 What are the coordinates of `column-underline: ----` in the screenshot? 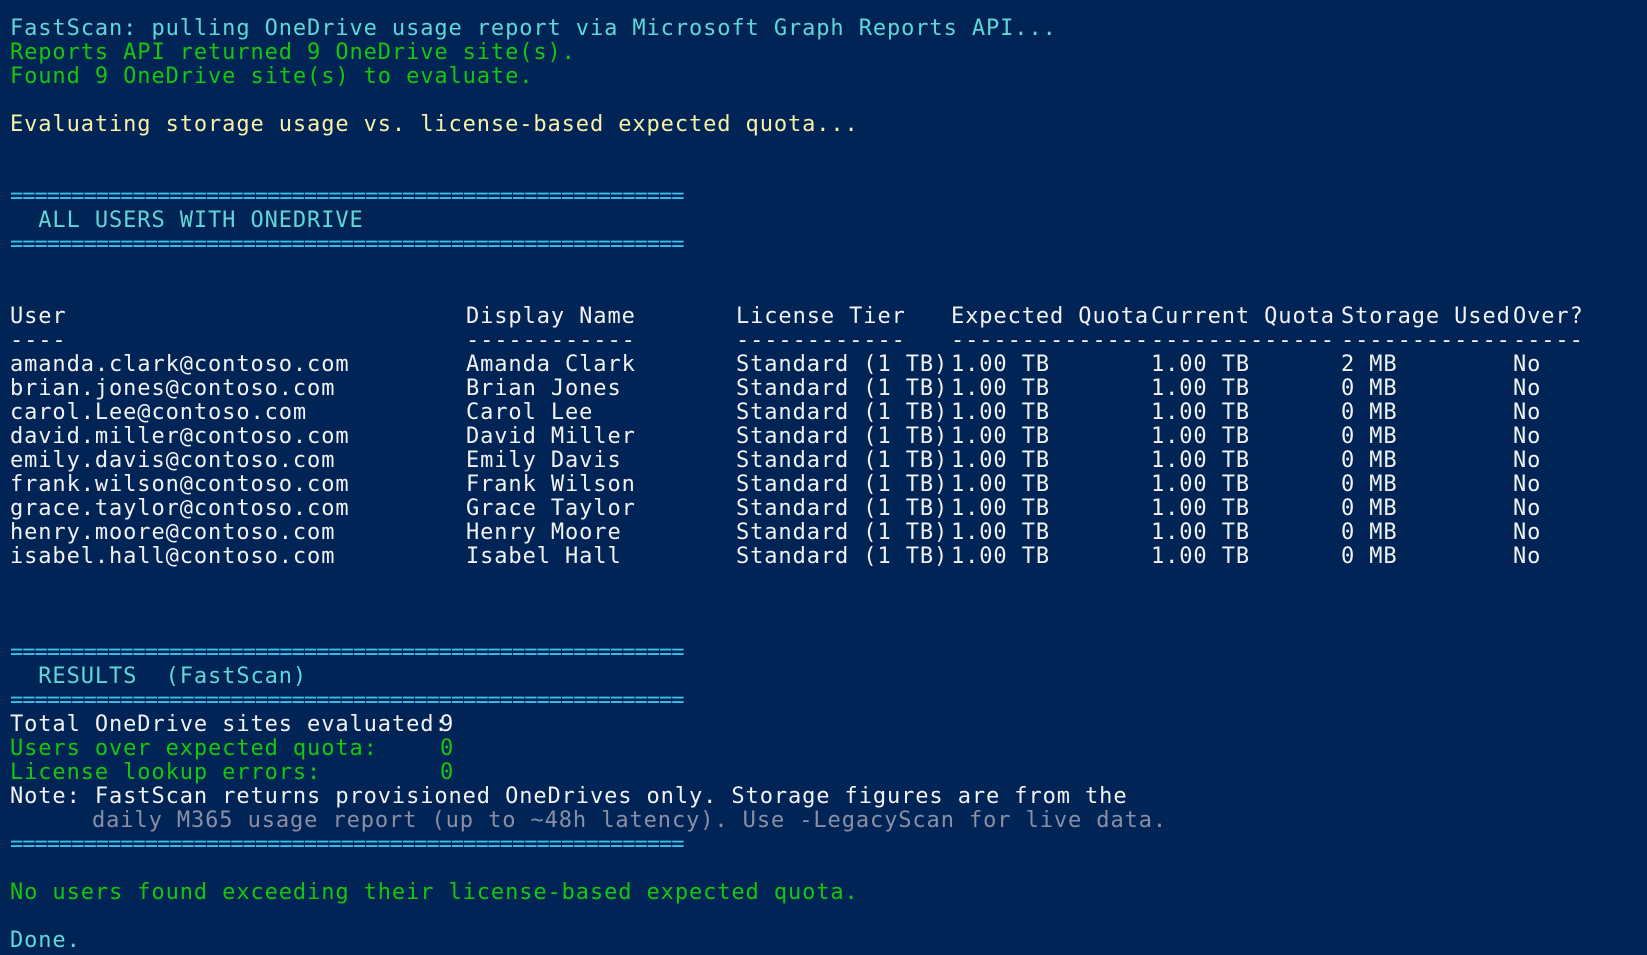 It's located at (38, 341).